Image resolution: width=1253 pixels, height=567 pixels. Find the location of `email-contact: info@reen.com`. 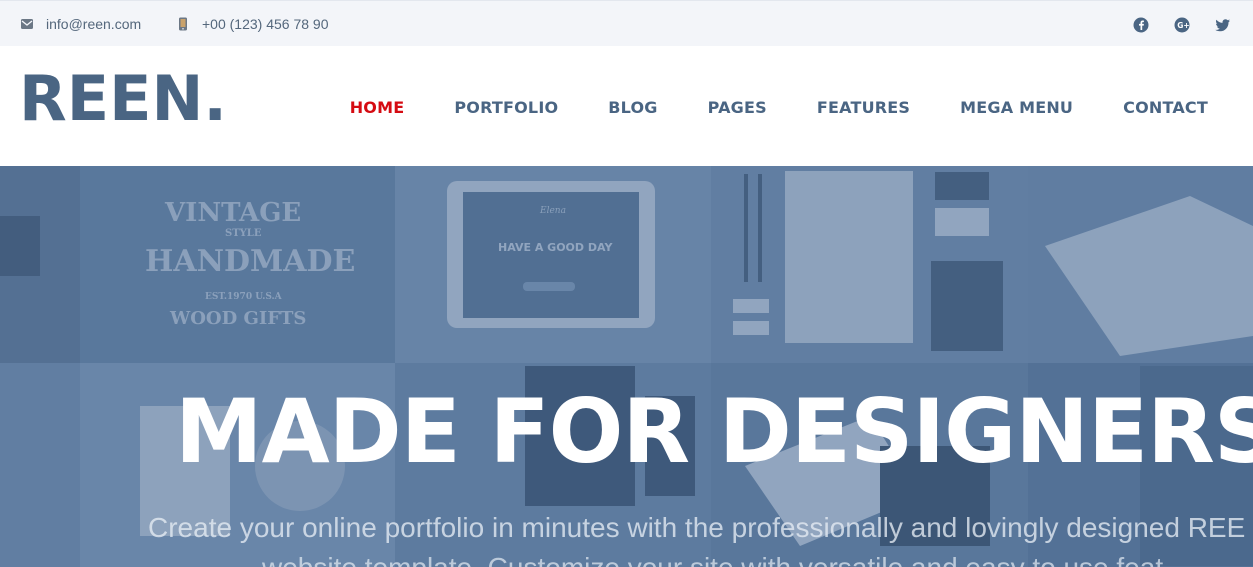

email-contact: info@reen.com is located at coordinates (80, 24).